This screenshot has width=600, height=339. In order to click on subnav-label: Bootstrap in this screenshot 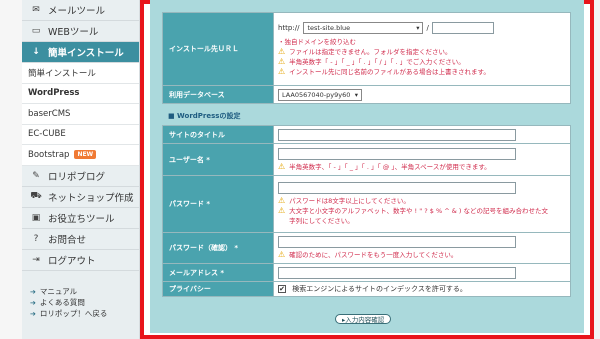, I will do `click(49, 154)`.